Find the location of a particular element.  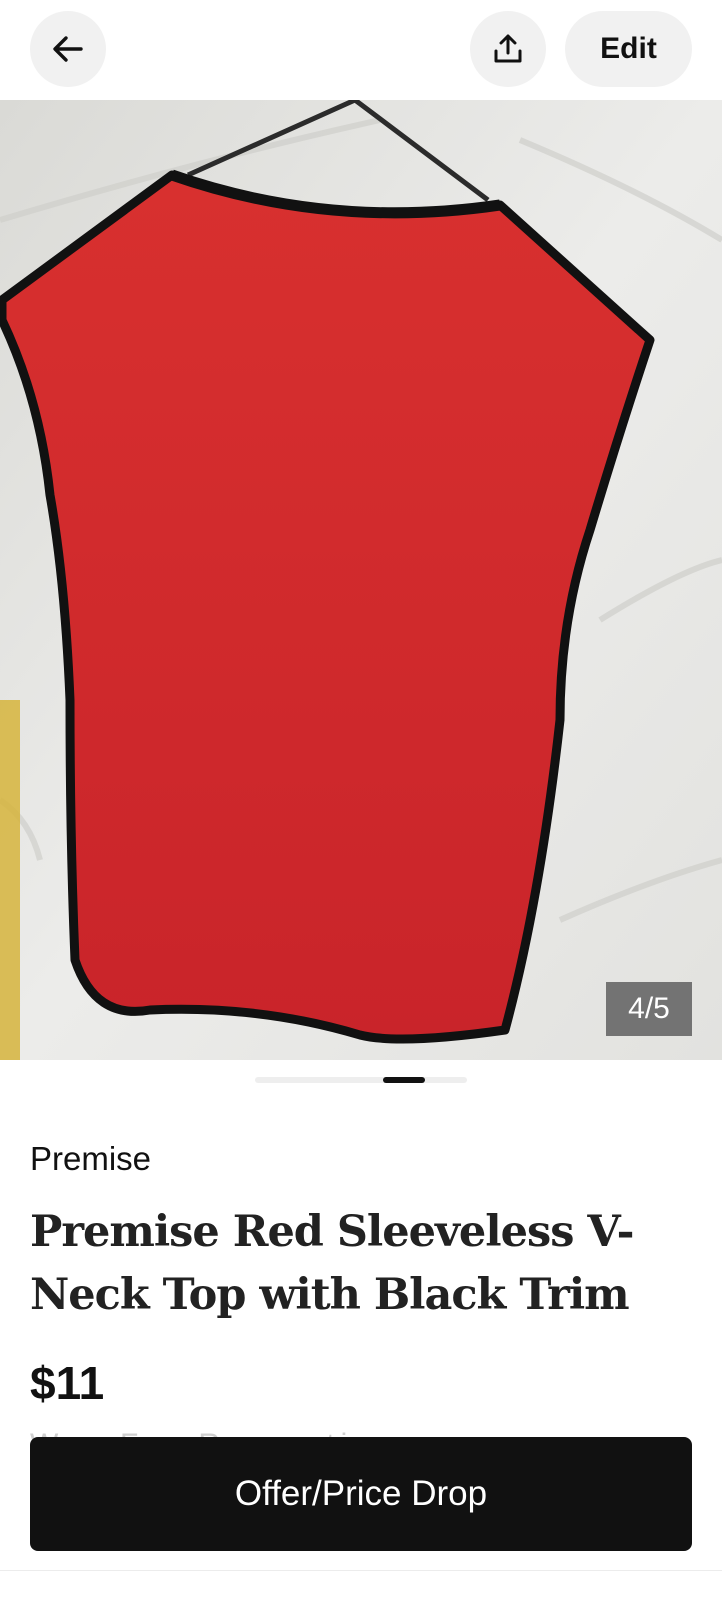

listing-price: $11 is located at coordinates (67, 1383).